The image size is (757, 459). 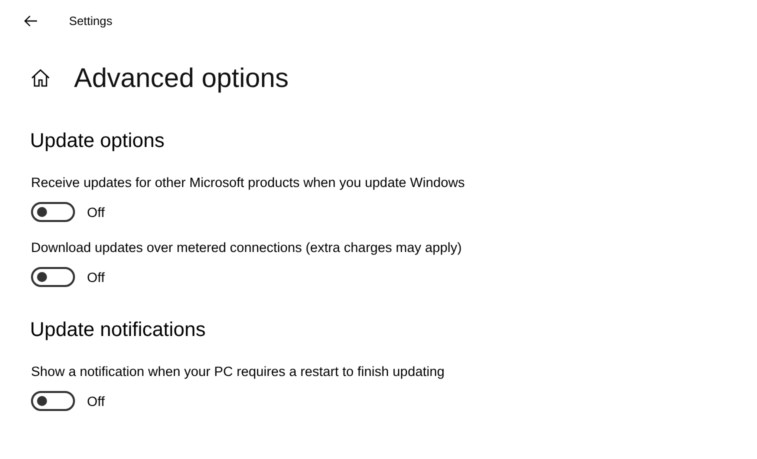 I want to click on back-arrow-icon, so click(x=31, y=21).